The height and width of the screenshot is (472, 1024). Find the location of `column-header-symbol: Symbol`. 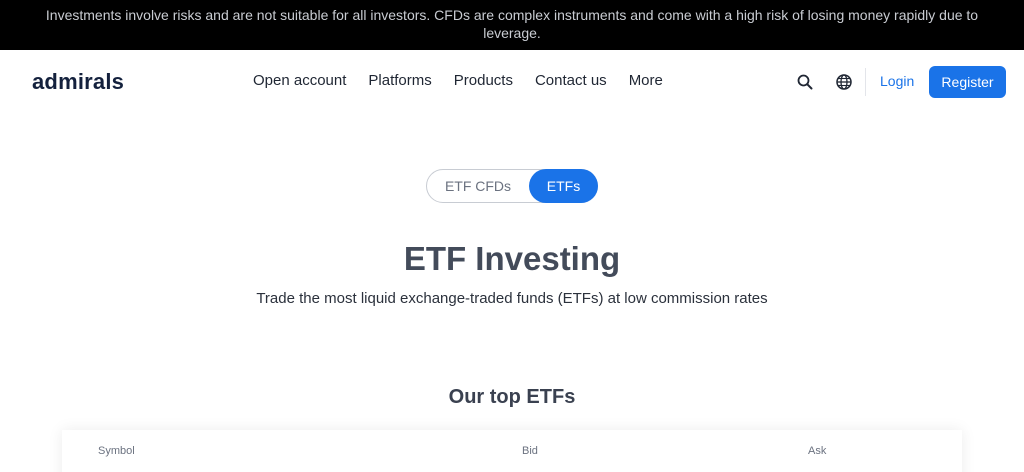

column-header-symbol: Symbol is located at coordinates (116, 451).